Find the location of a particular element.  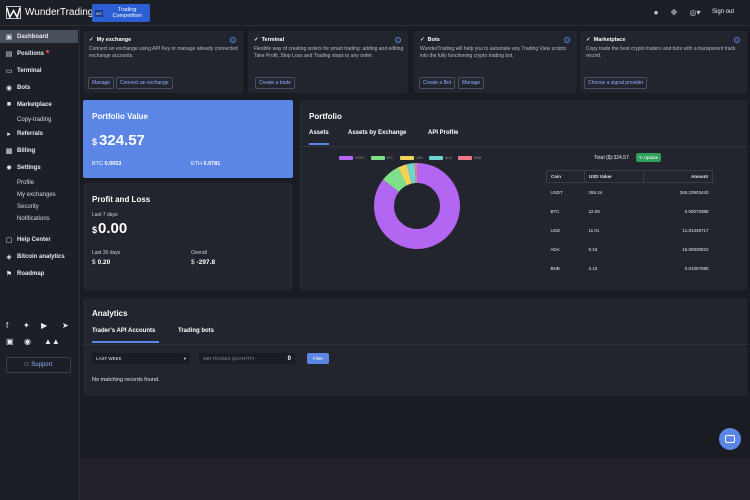

profit-loss-title: Profit and Loss is located at coordinates (121, 199).